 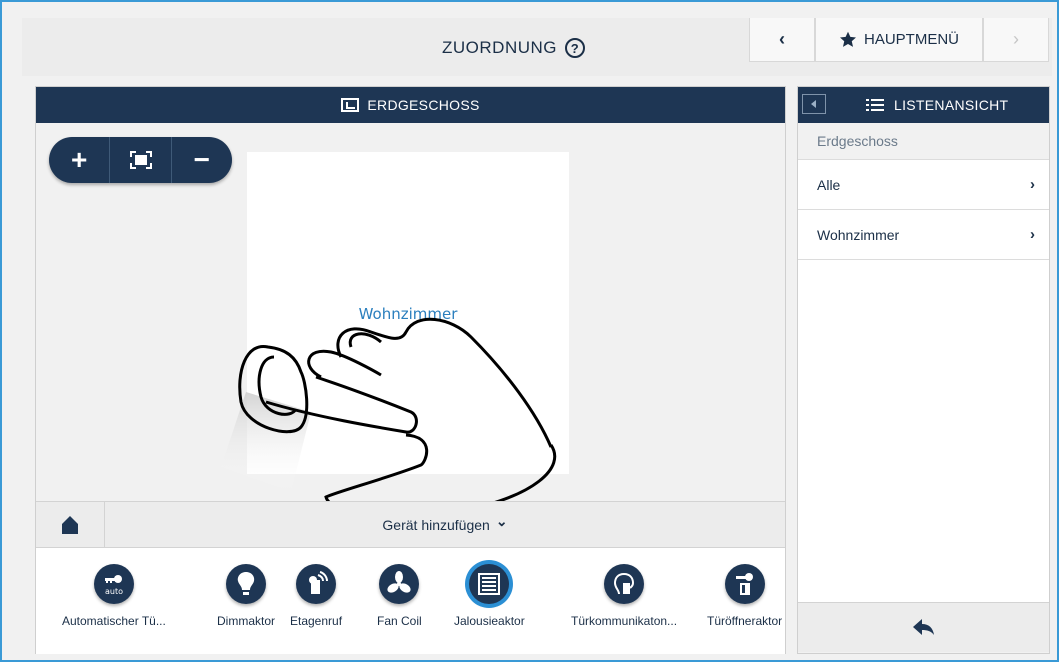 I want to click on top-header: ZUORDNUNG ? ‹ HAUPTMENÜ ›, so click(x=537, y=47).